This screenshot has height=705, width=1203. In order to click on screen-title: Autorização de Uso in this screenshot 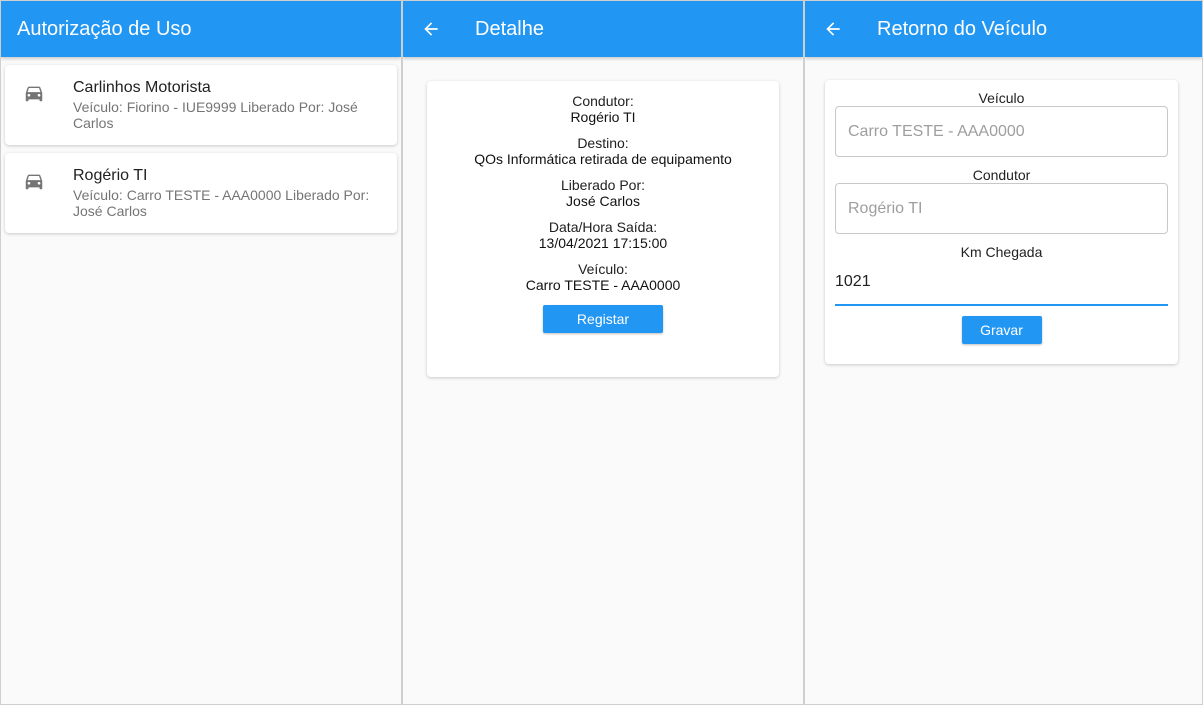, I will do `click(104, 28)`.